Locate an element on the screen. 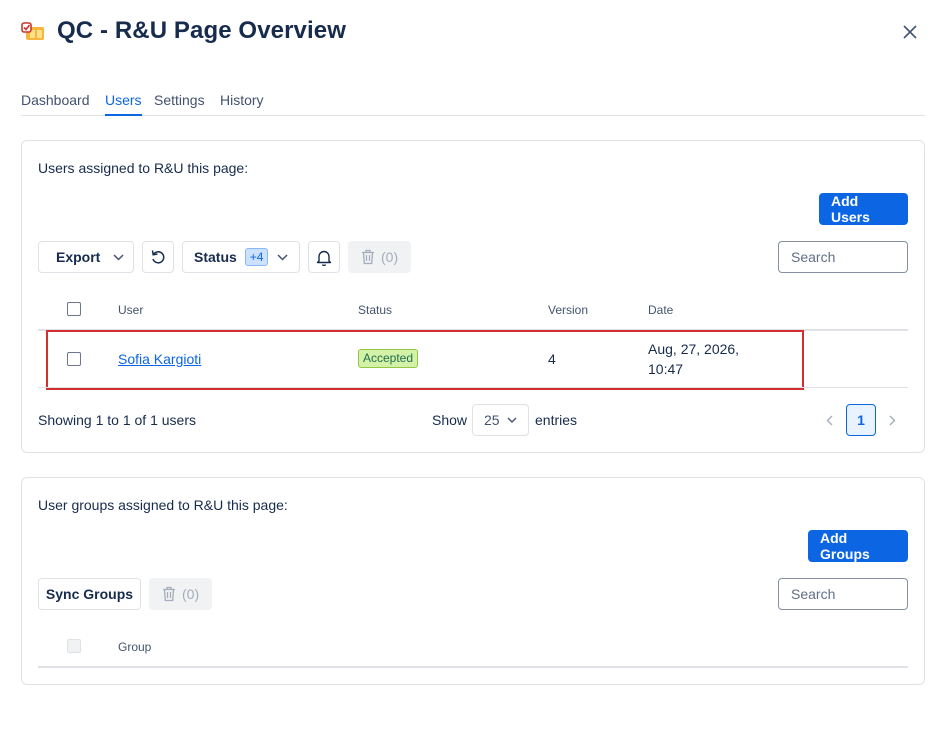  page-title: QC - R&U Page Overview is located at coordinates (201, 30).